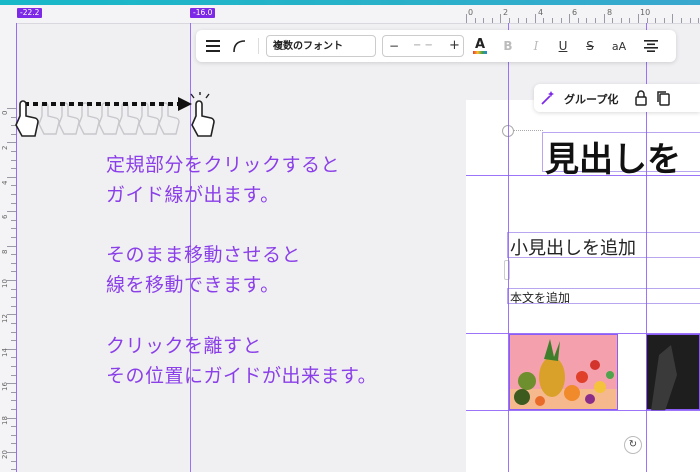 The height and width of the screenshot is (472, 700). Describe the element at coordinates (213, 46) in the screenshot. I see `menu-icon` at that location.